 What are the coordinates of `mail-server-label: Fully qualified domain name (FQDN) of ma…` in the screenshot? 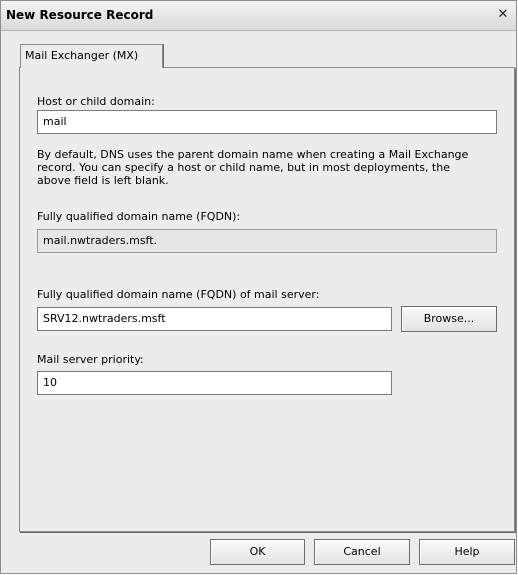 It's located at (178, 294).